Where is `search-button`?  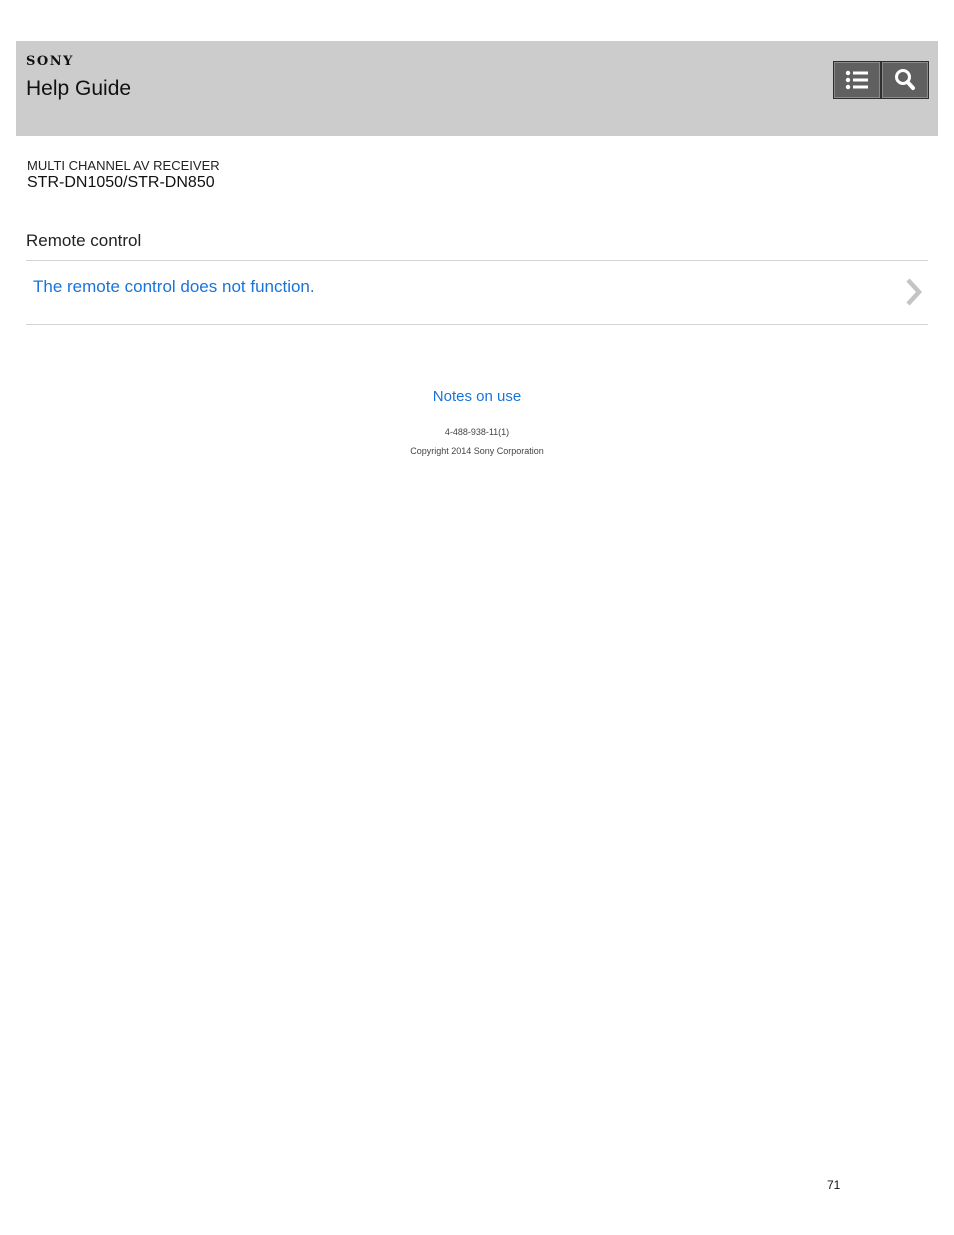
search-button is located at coordinates (905, 80).